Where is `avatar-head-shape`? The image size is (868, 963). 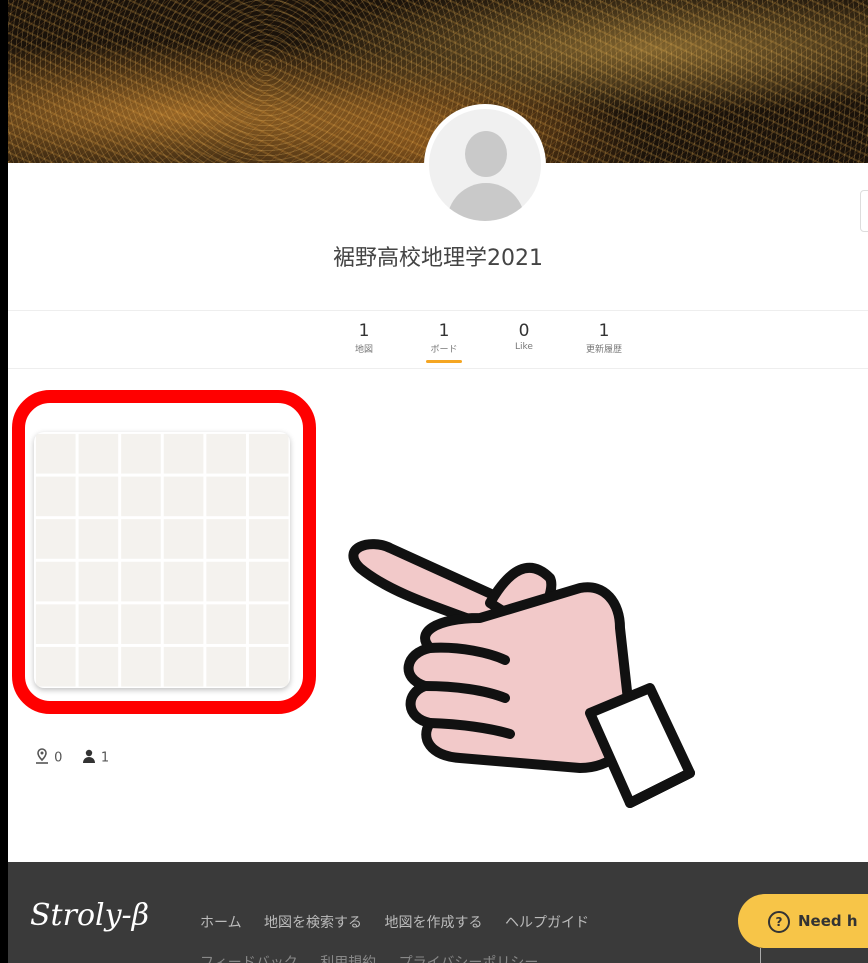 avatar-head-shape is located at coordinates (486, 154).